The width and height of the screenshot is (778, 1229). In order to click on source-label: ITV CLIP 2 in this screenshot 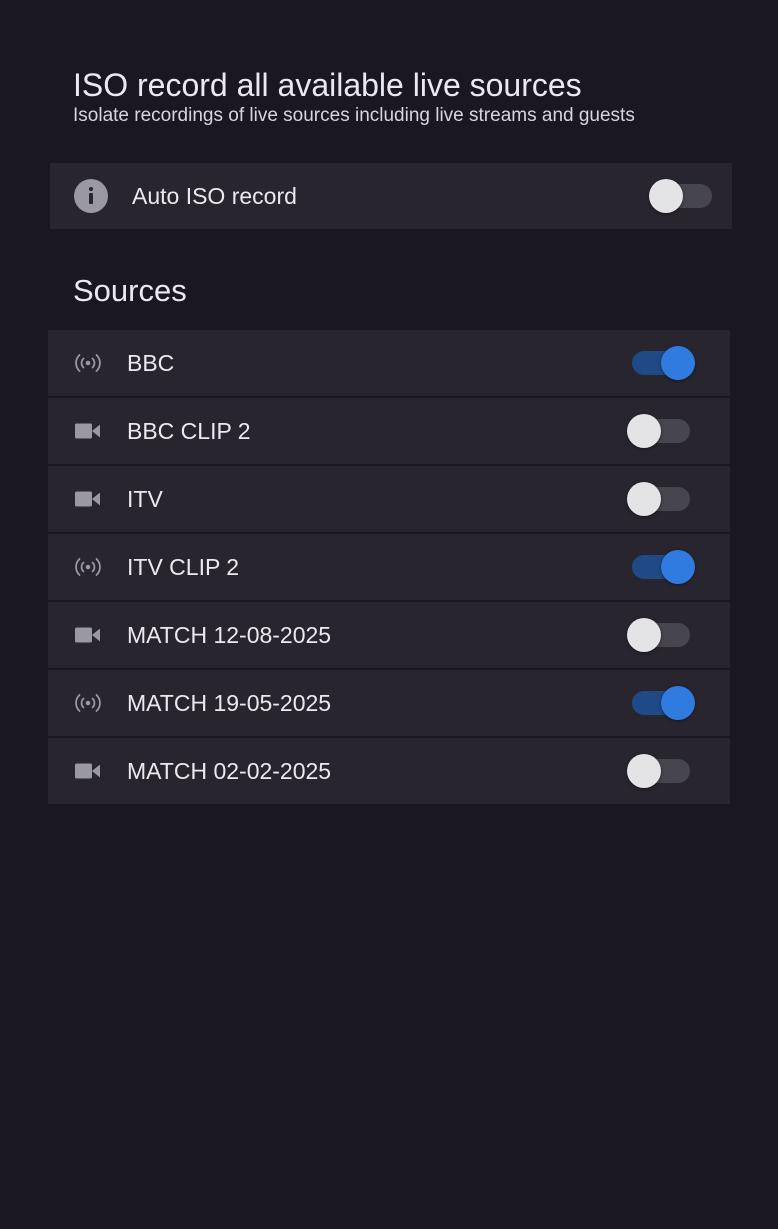, I will do `click(183, 567)`.